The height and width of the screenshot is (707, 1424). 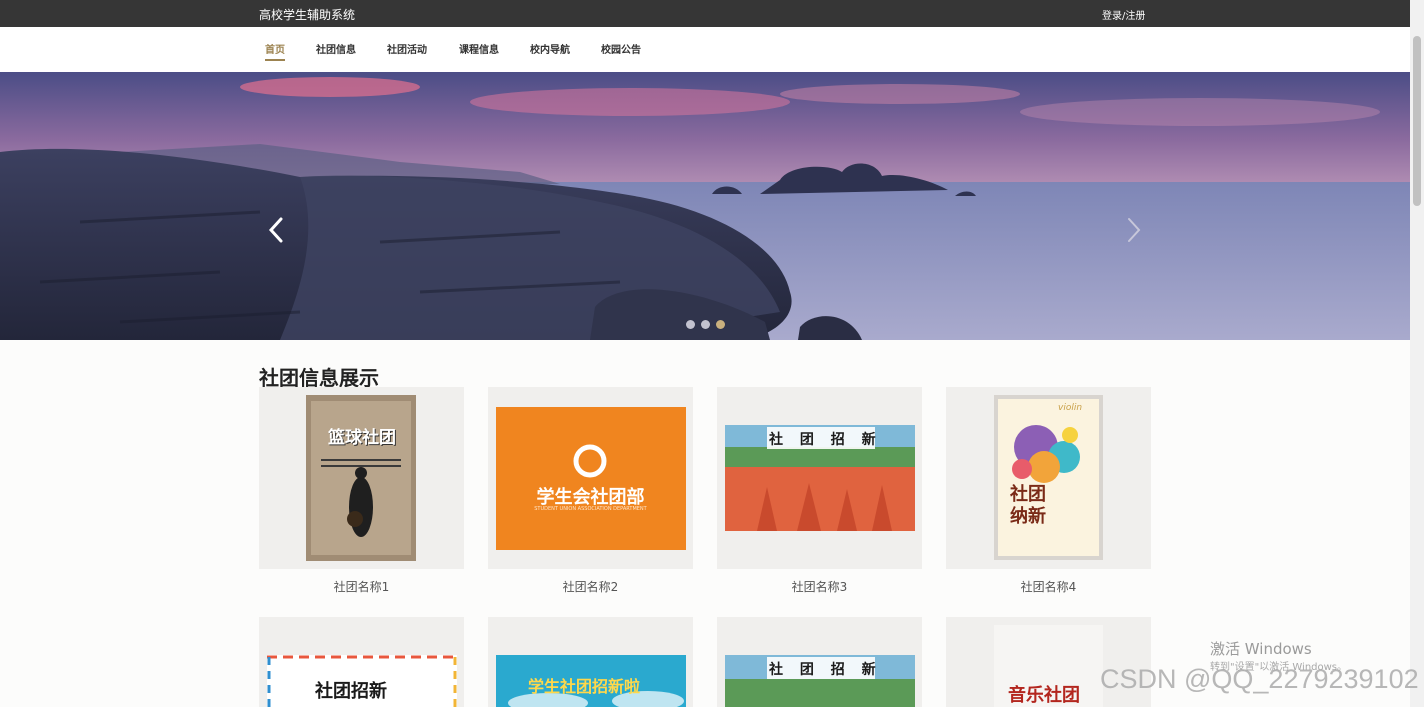 What do you see at coordinates (584, 686) in the screenshot?
I see `club-poster-title: 学生社团招新啦` at bounding box center [584, 686].